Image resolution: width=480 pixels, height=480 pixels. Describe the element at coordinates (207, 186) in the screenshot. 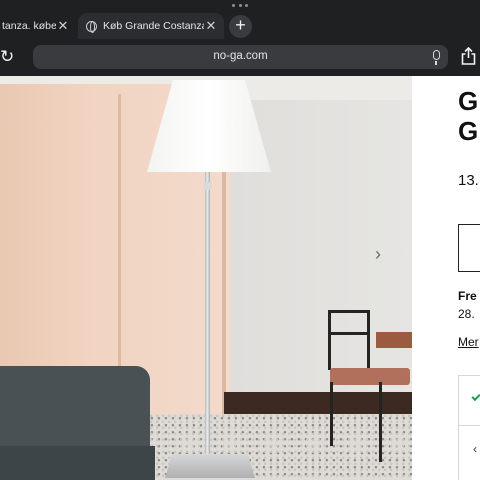

I see `lamp-switch` at that location.